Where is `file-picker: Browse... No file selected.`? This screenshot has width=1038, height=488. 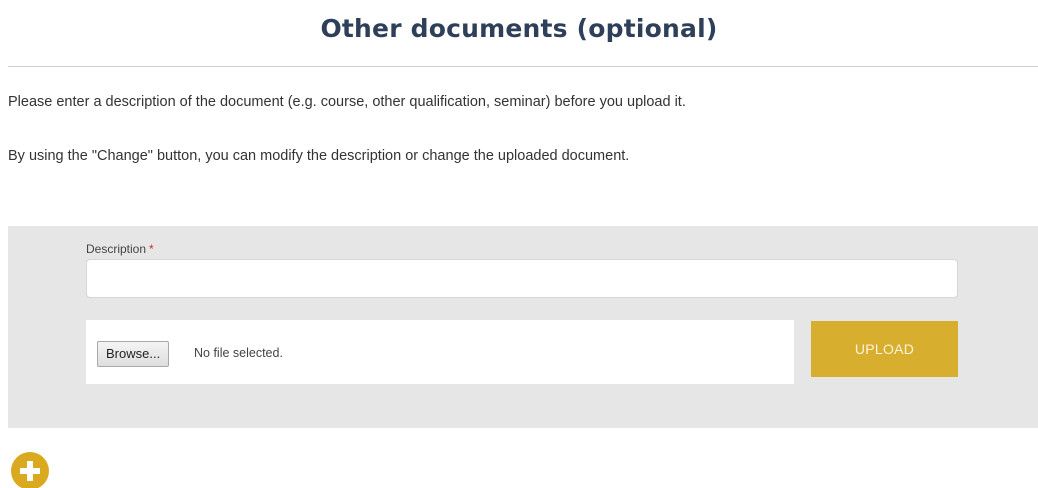 file-picker: Browse... No file selected. is located at coordinates (440, 352).